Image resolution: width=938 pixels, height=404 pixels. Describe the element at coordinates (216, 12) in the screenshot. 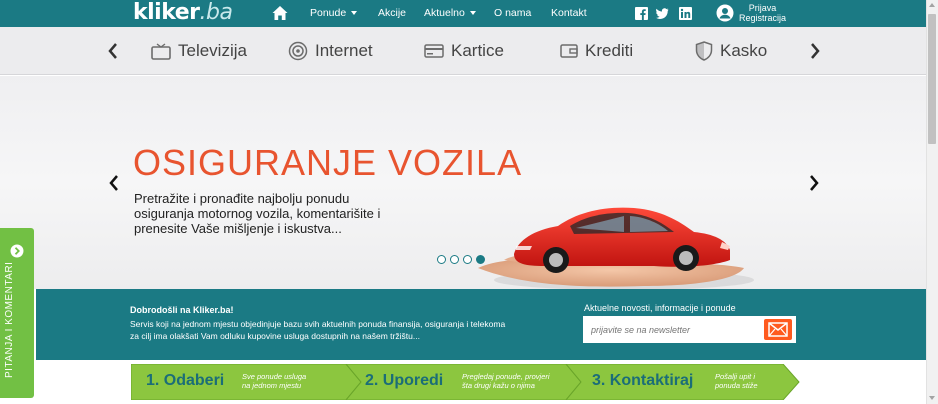

I see `logo-suffix: .ba` at that location.